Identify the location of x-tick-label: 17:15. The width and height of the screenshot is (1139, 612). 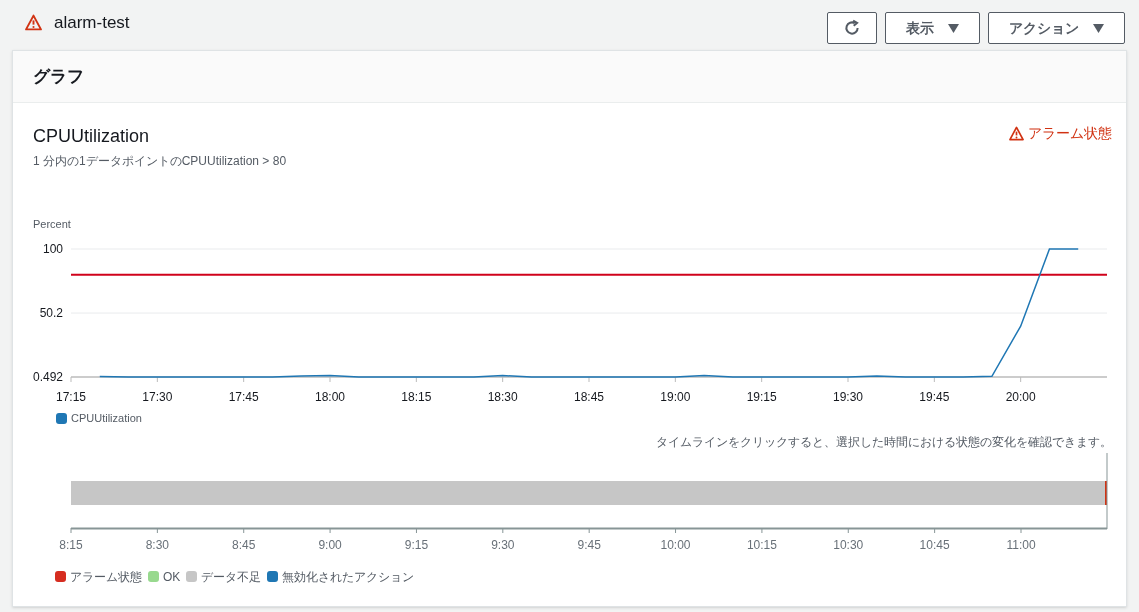
(71, 397).